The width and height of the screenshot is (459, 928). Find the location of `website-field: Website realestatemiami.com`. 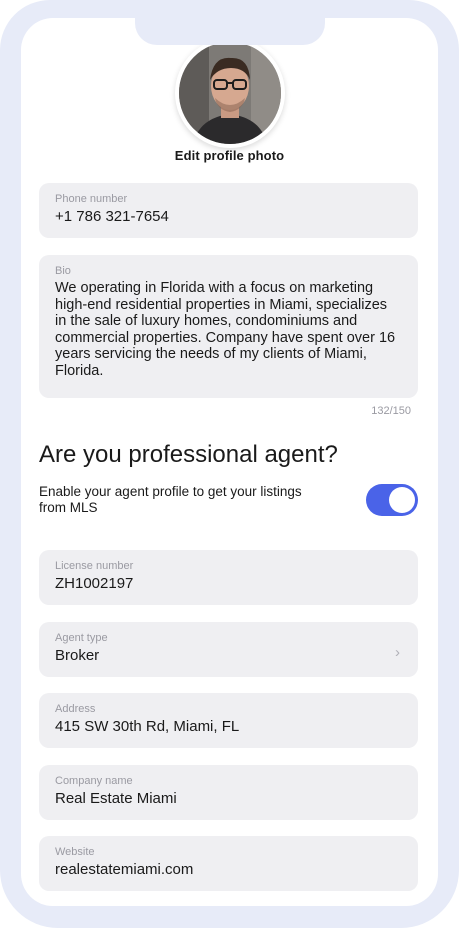

website-field: Website realestatemiami.com is located at coordinates (228, 863).